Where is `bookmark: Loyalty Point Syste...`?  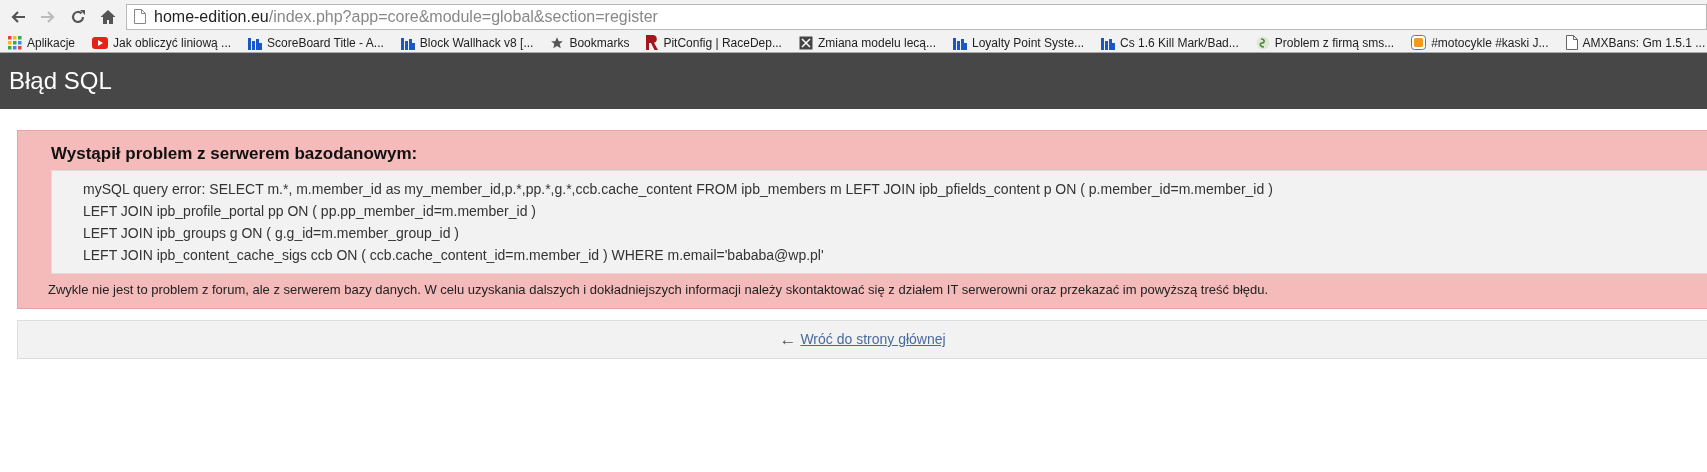 bookmark: Loyalty Point Syste... is located at coordinates (1019, 42).